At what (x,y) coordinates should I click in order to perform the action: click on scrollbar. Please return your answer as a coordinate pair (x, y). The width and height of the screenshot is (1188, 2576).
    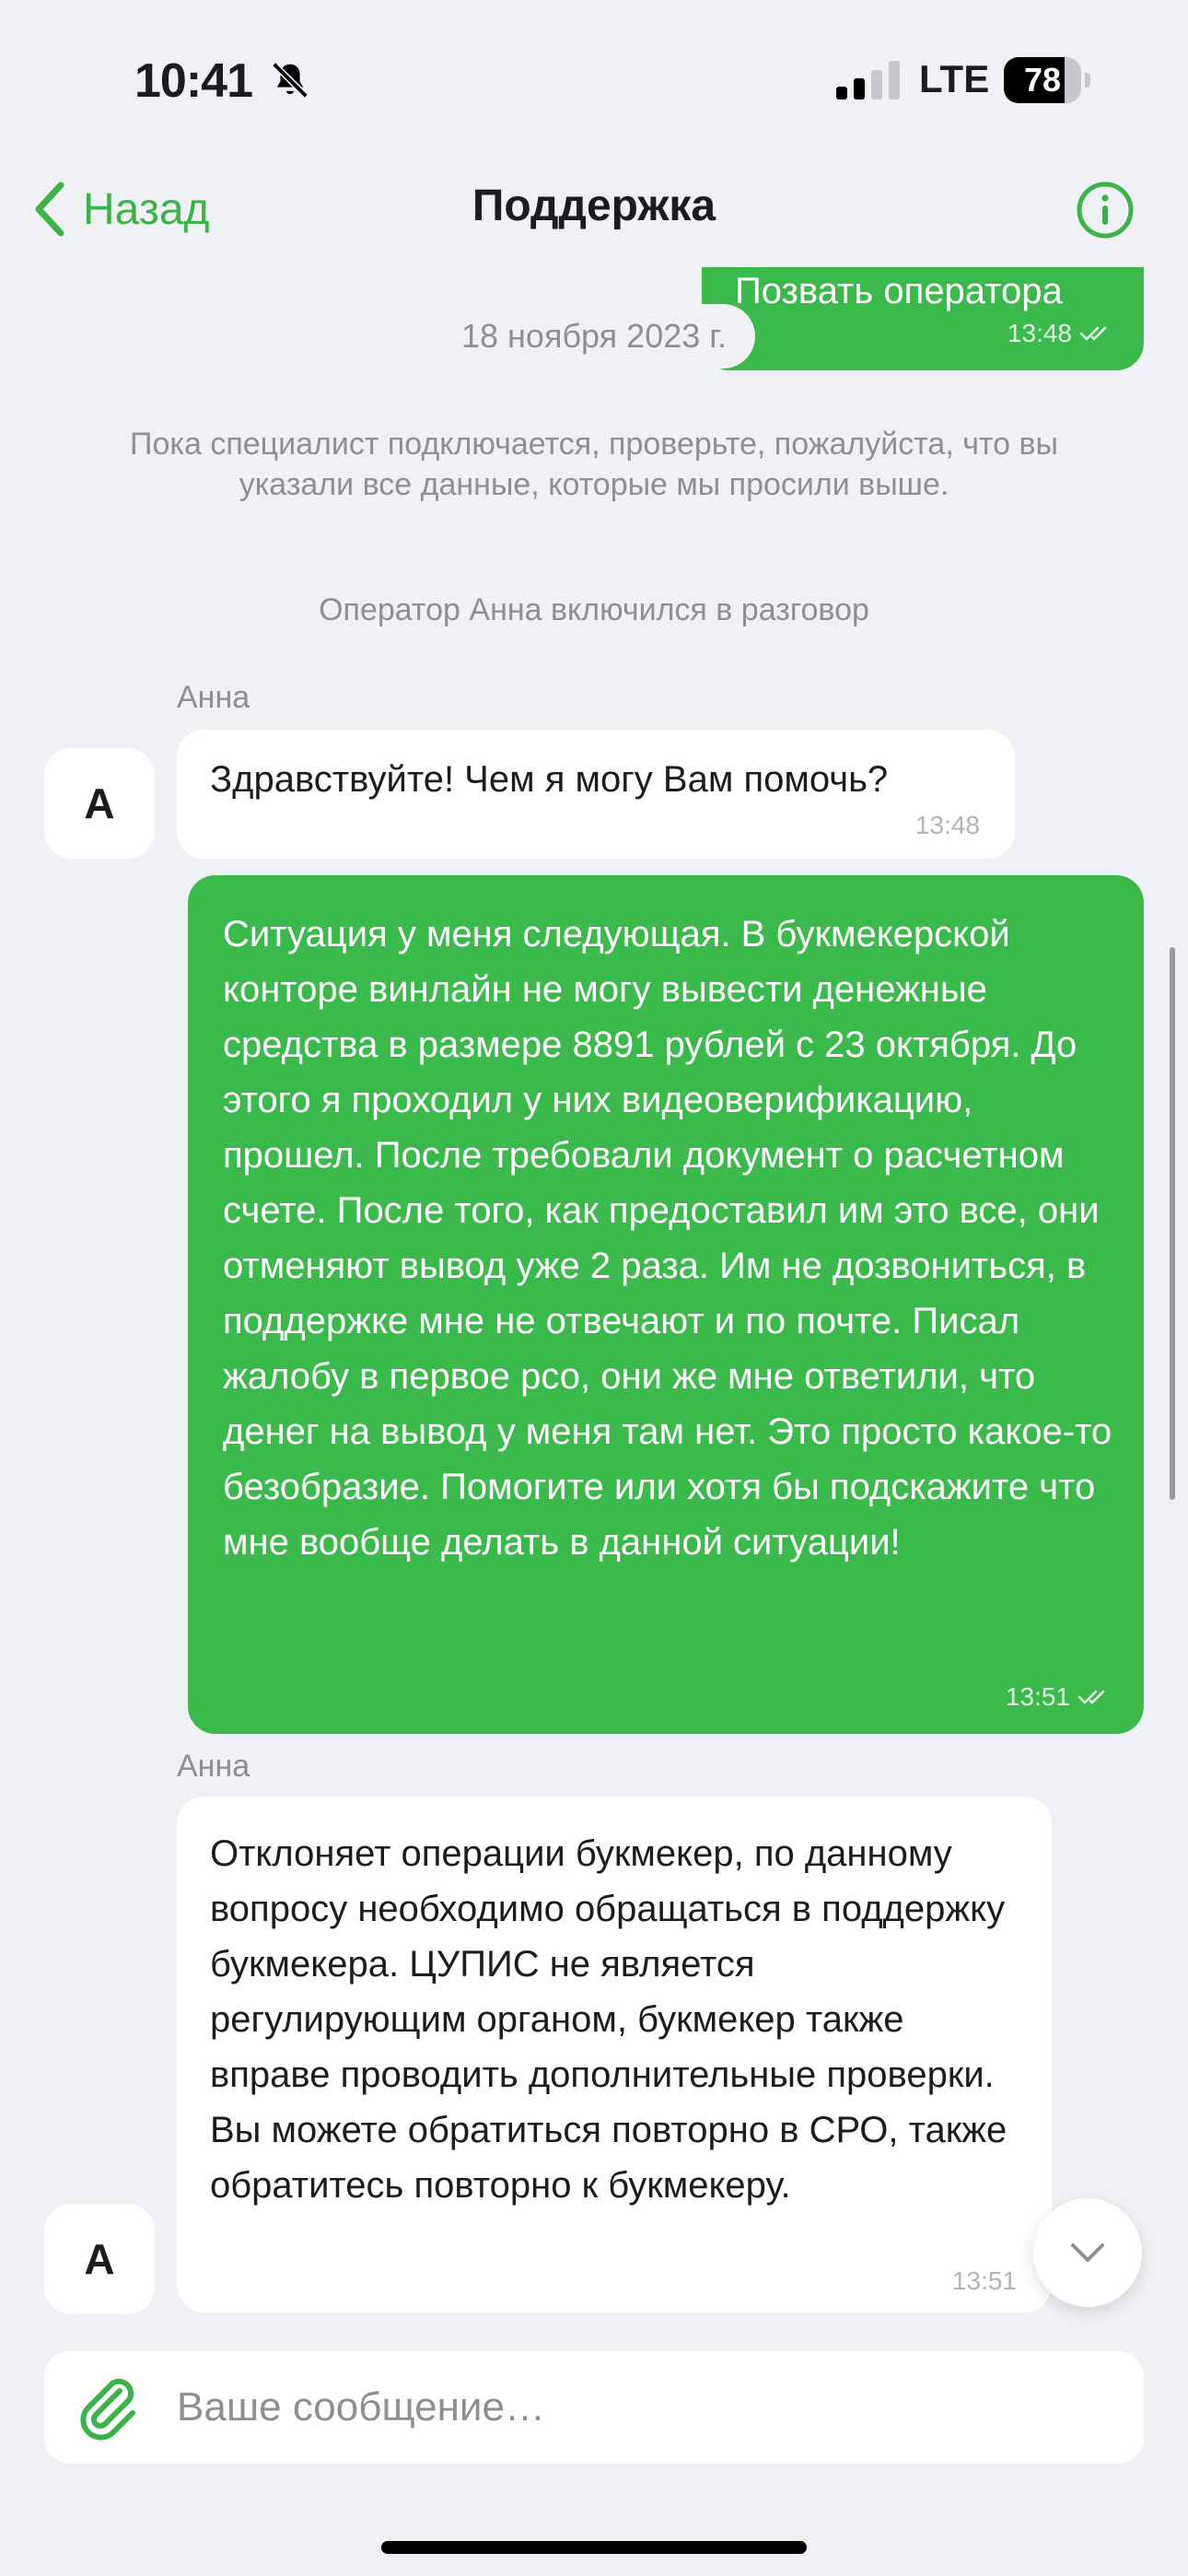
    Looking at the image, I should click on (1172, 1223).